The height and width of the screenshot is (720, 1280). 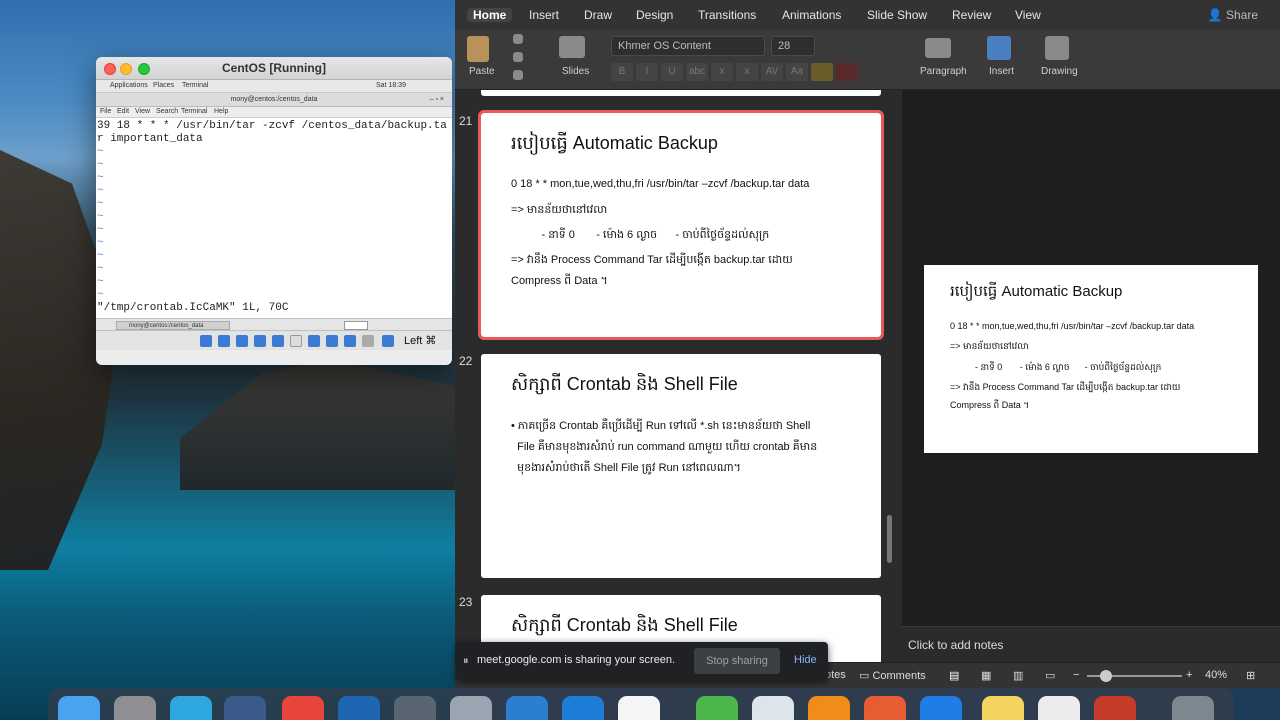 I want to click on gnome-places: Places, so click(x=163, y=85).